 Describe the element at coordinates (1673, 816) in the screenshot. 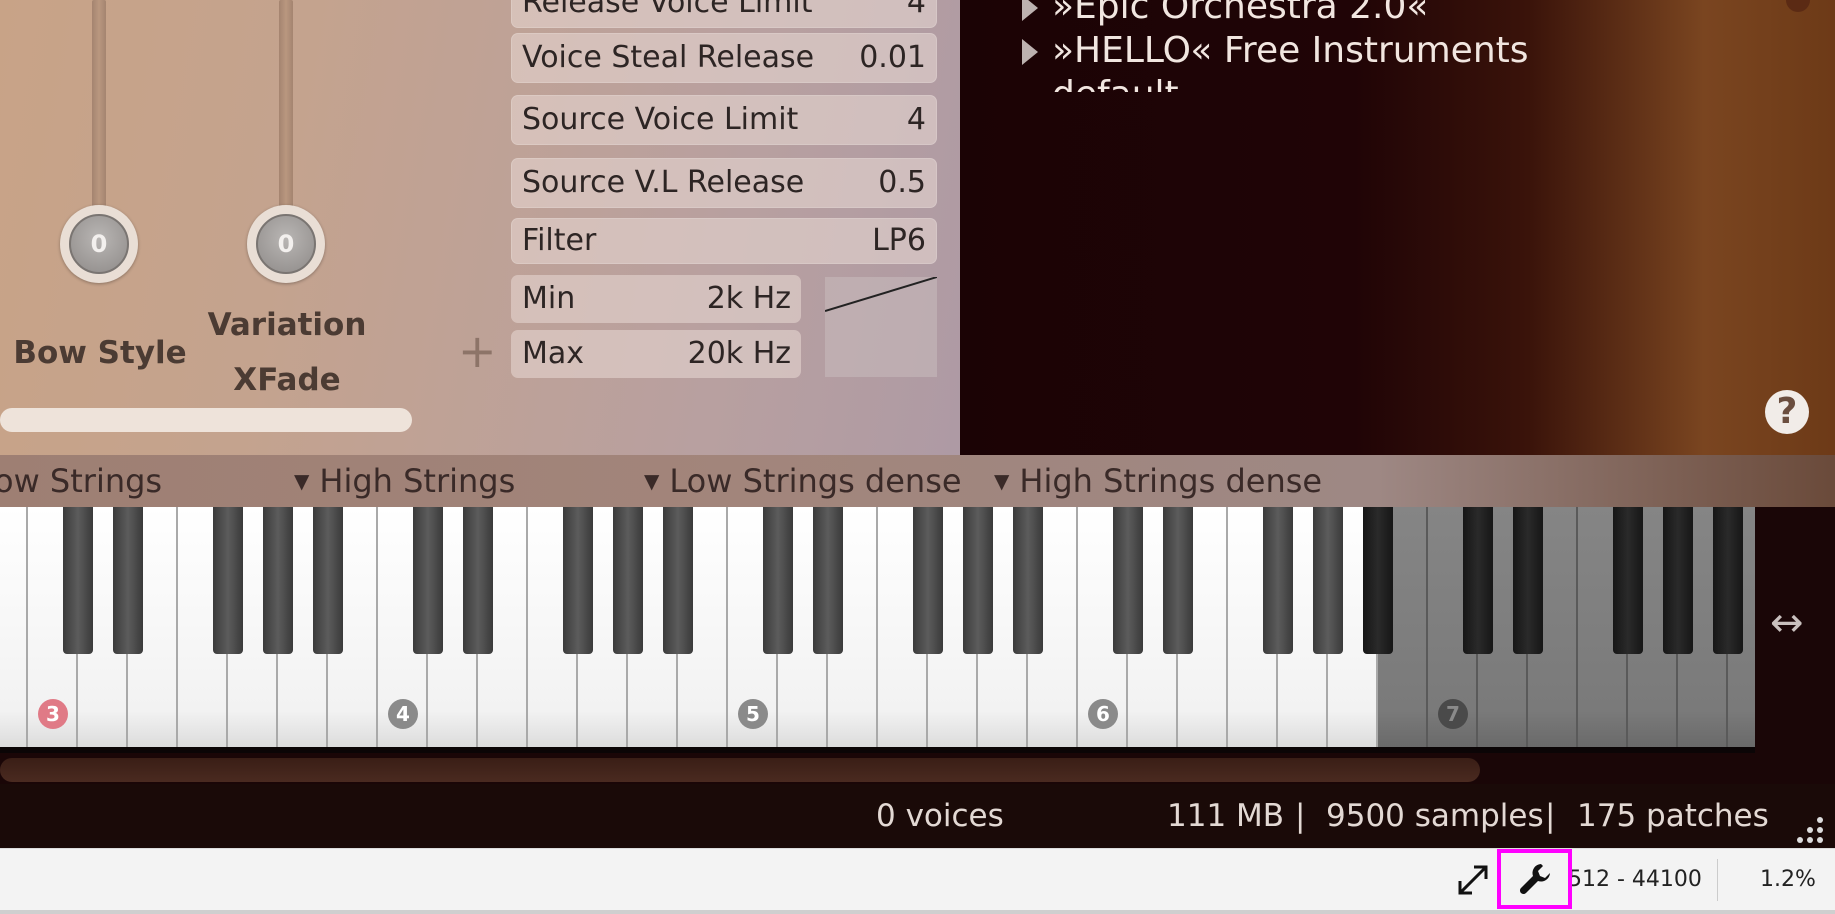

I see `patches-count: 175 patches` at that location.